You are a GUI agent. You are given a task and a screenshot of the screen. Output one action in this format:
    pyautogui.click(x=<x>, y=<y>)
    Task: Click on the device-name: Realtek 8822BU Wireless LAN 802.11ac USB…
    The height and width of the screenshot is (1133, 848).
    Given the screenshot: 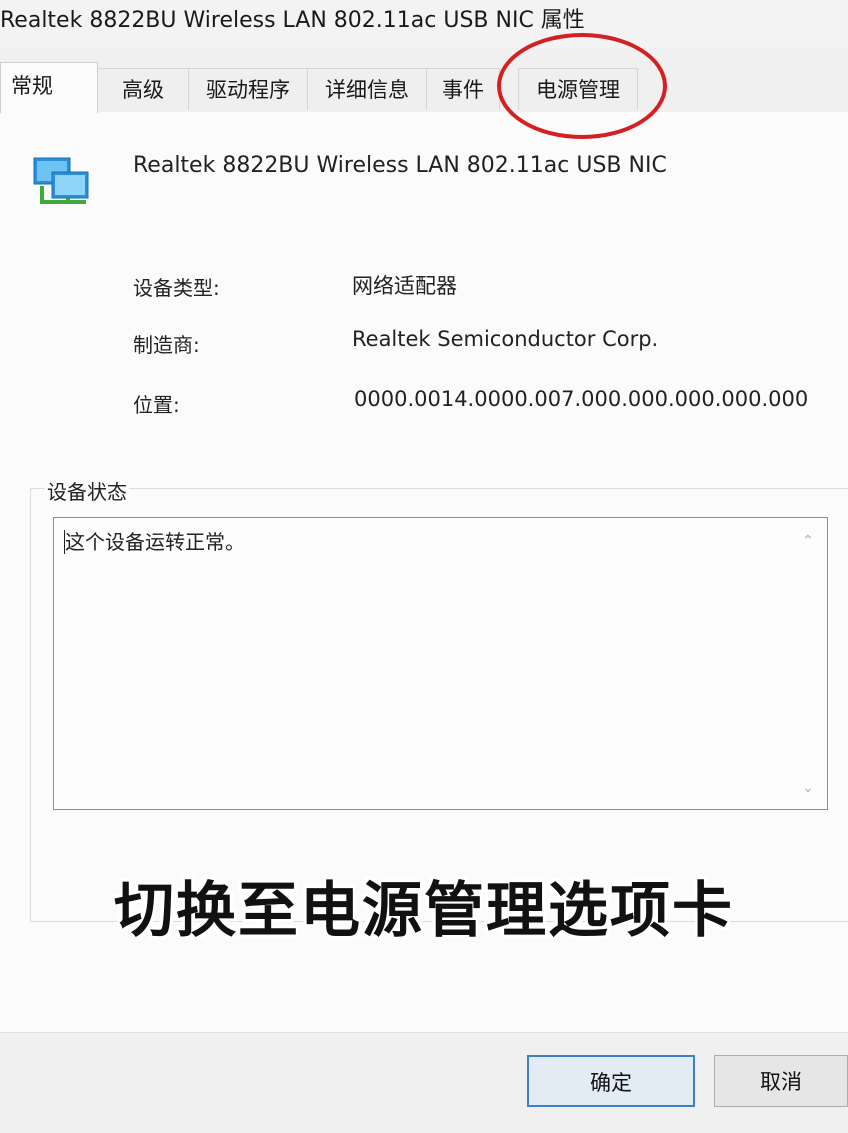 What is the action you would take?
    pyautogui.click(x=400, y=165)
    